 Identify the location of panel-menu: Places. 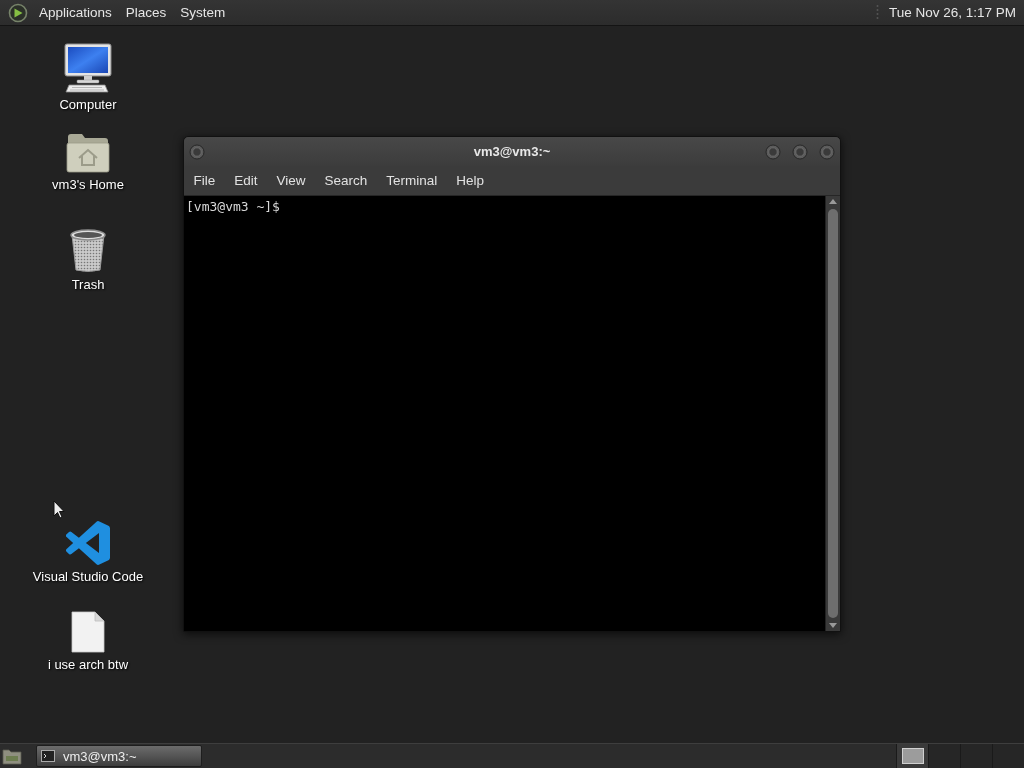
(146, 12).